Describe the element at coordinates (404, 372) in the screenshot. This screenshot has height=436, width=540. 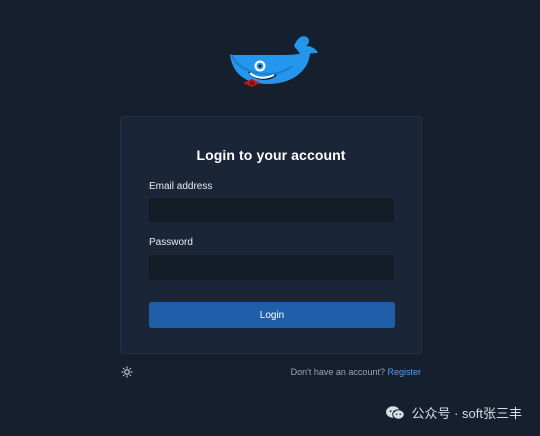
I see `register-link: Register` at that location.